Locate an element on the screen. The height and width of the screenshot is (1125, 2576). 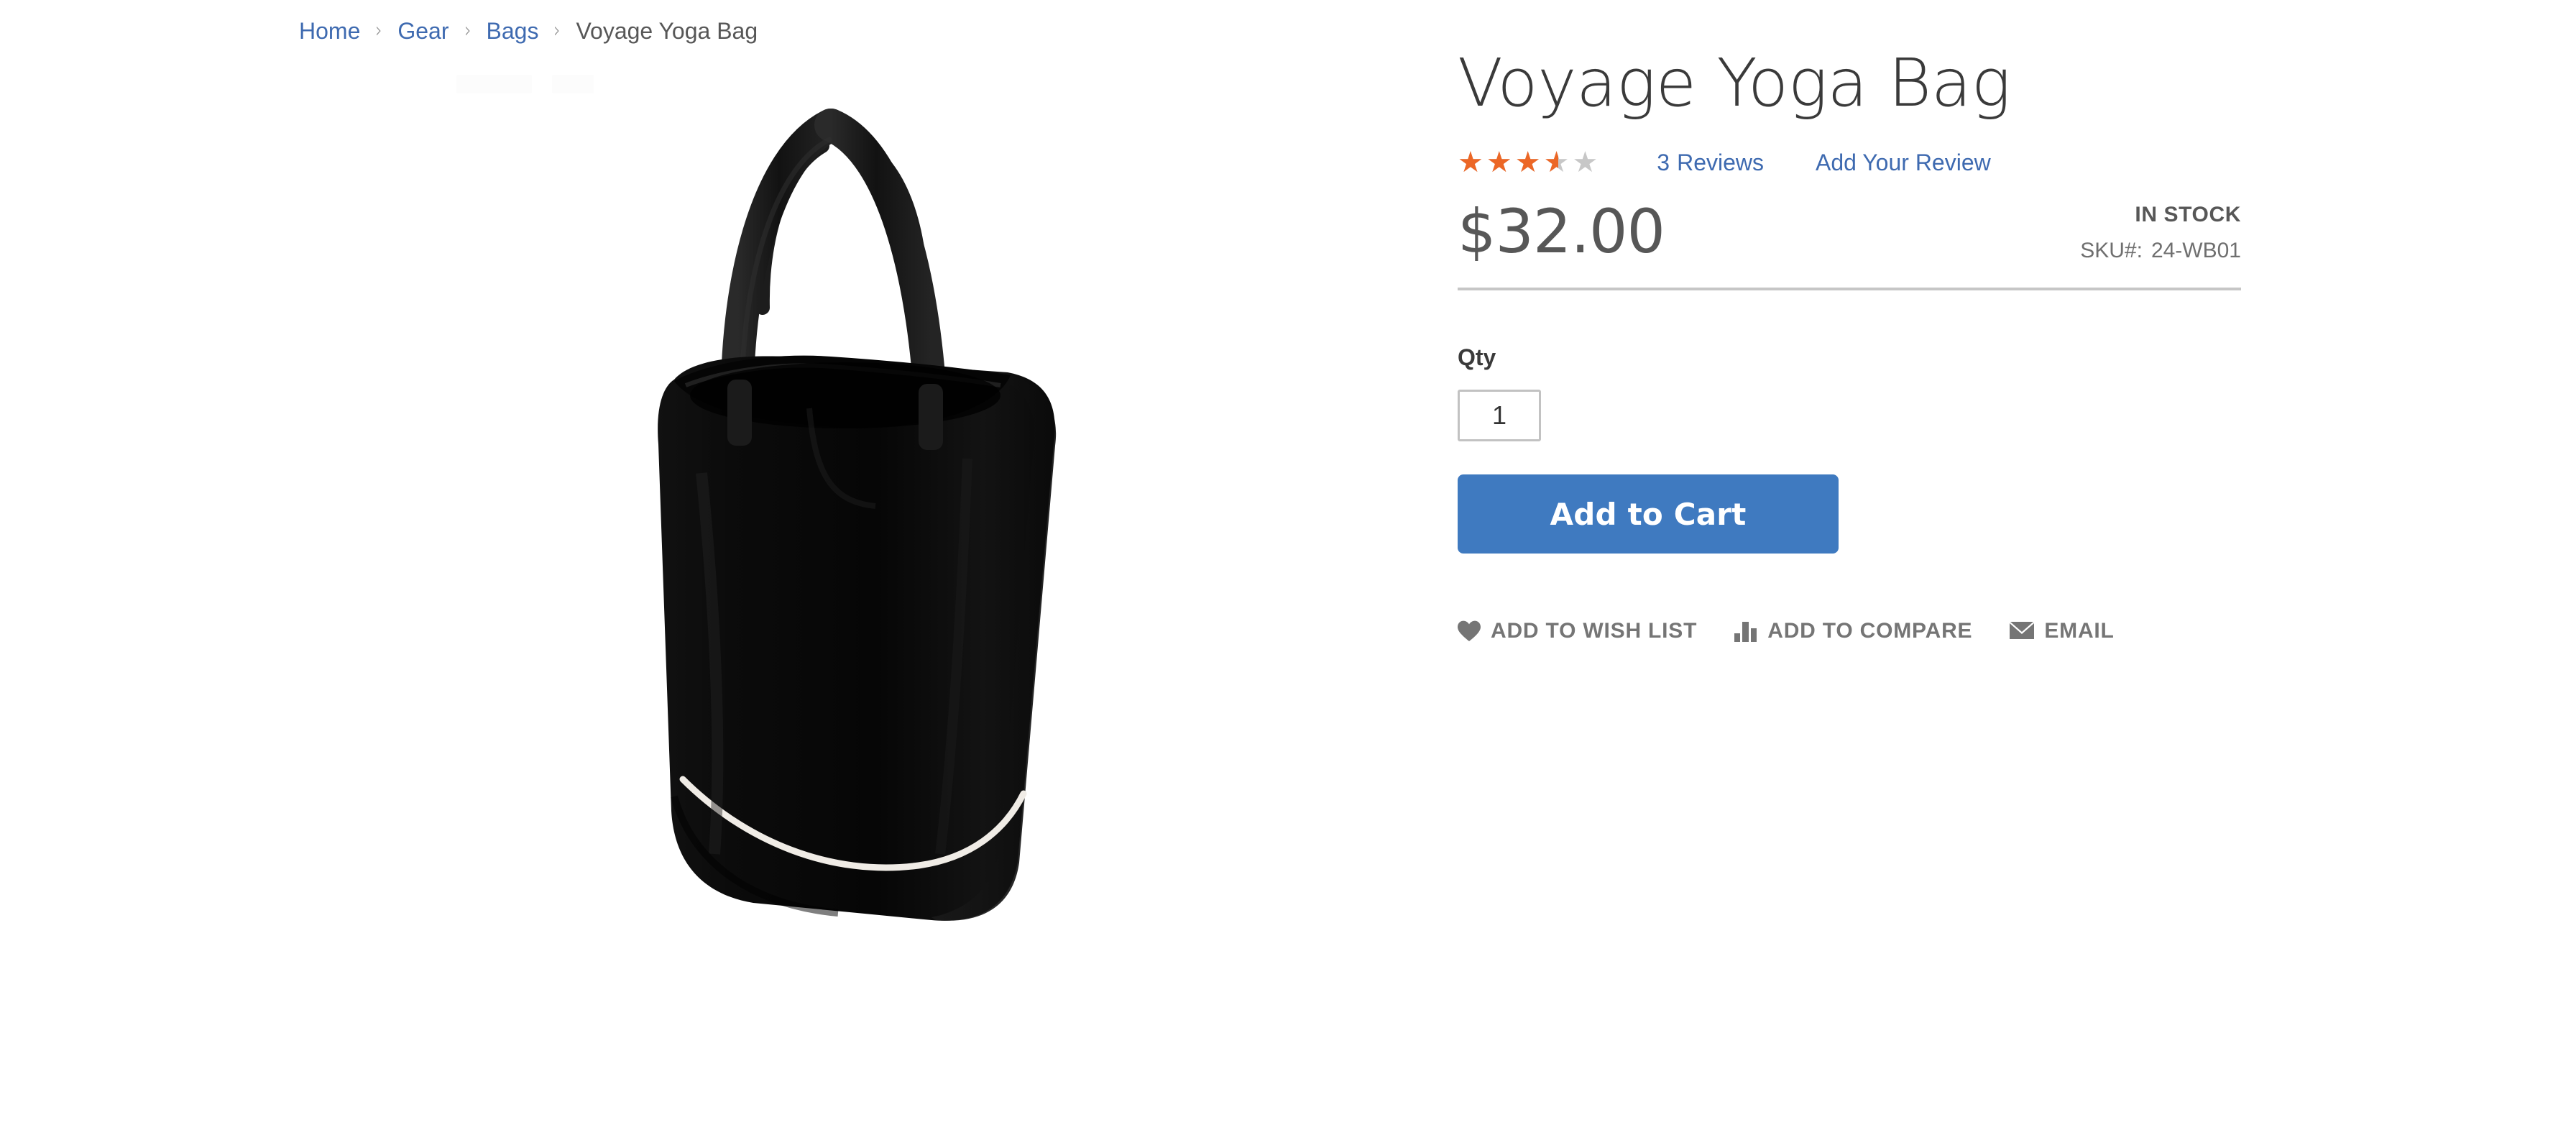
bar-chart-icon is located at coordinates (1745, 631).